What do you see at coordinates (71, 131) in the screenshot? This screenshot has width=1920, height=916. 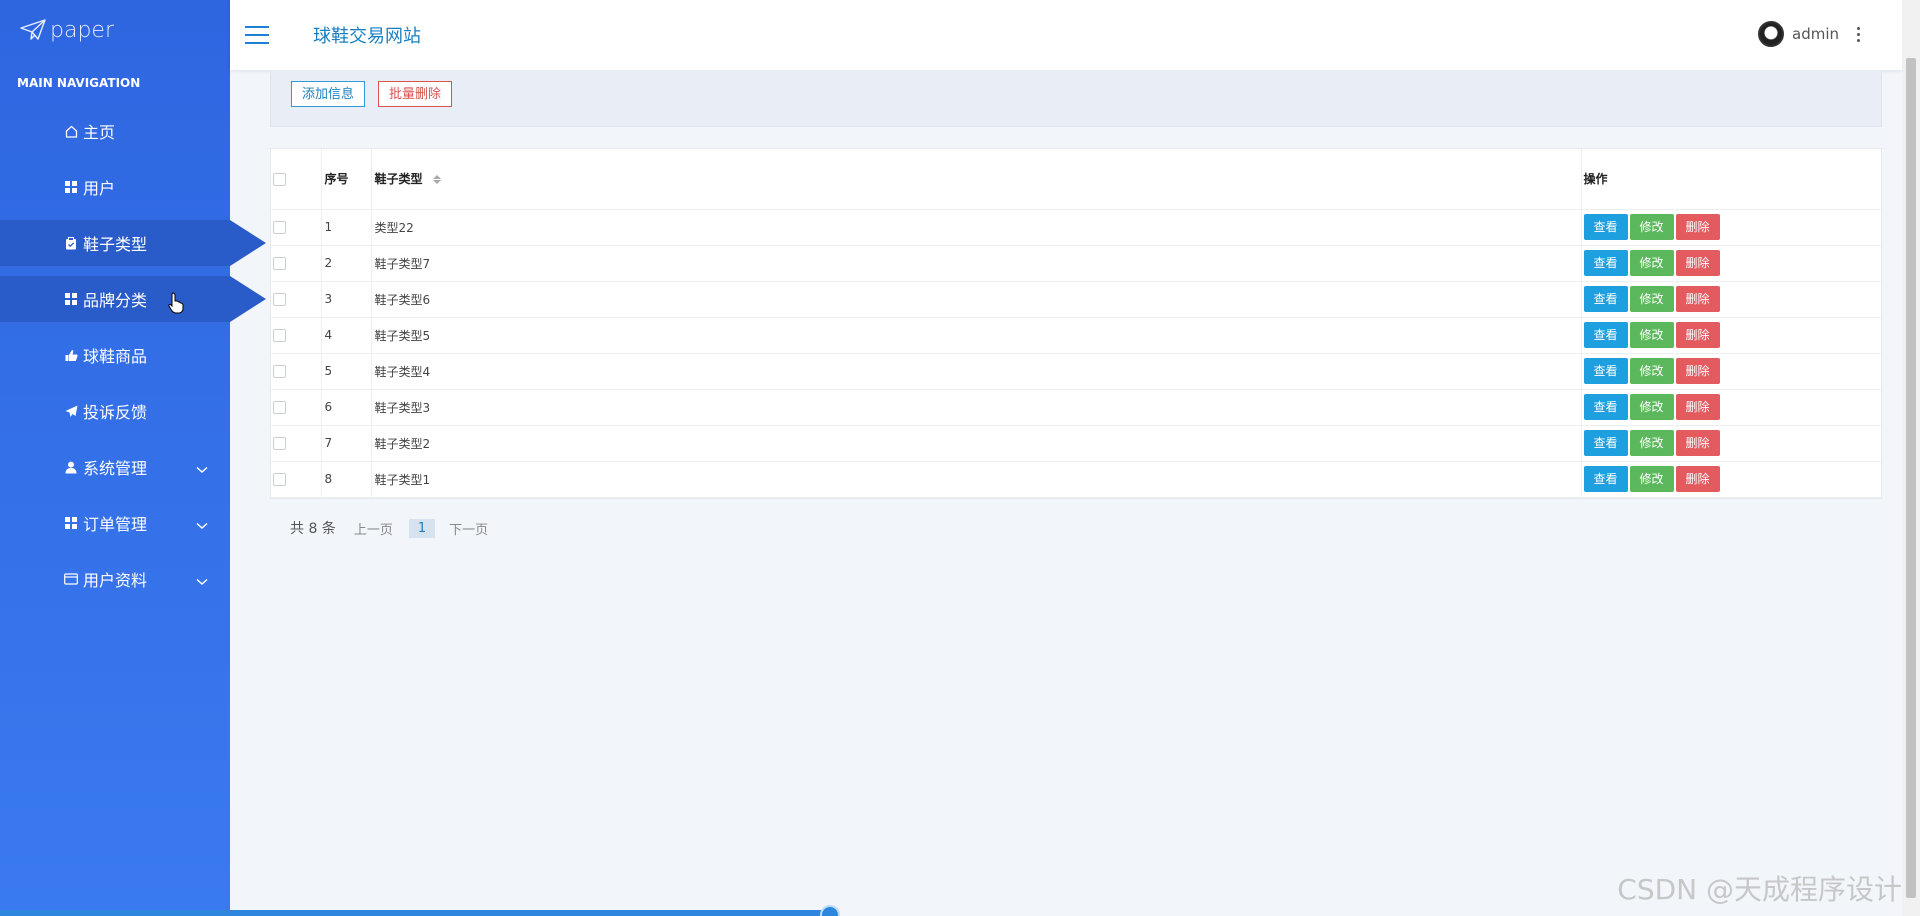 I see `home-icon` at bounding box center [71, 131].